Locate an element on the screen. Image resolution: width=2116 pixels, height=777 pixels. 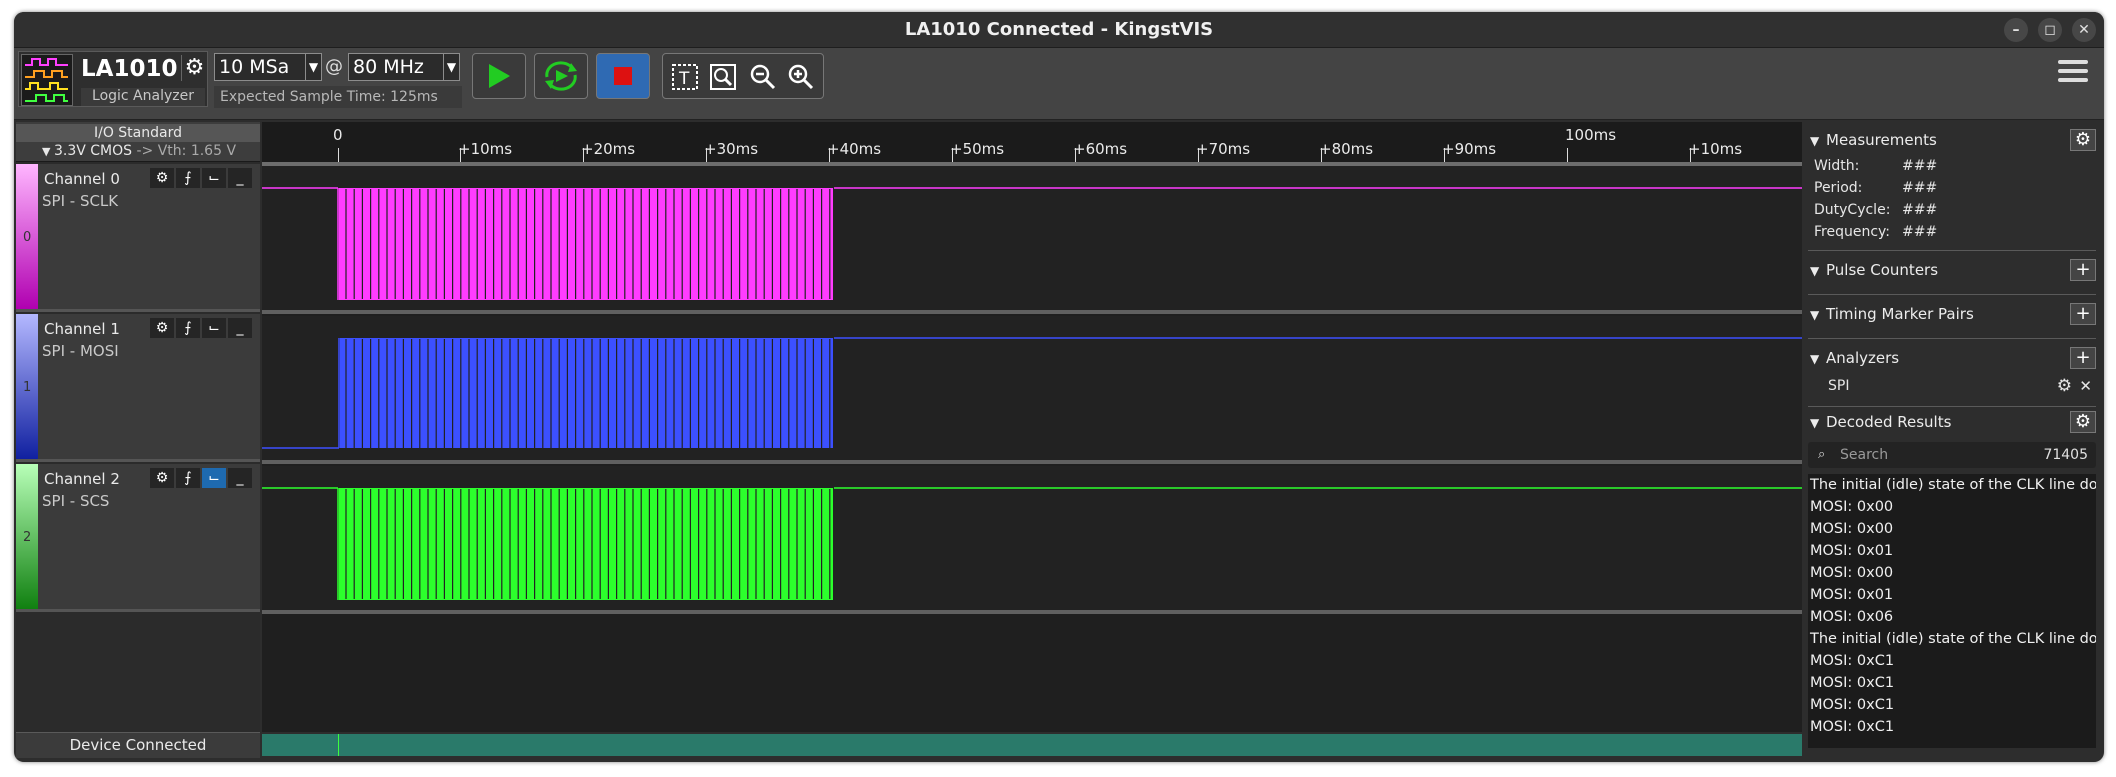
sample-depth-select: 10 MSa ▼ is located at coordinates (268, 67).